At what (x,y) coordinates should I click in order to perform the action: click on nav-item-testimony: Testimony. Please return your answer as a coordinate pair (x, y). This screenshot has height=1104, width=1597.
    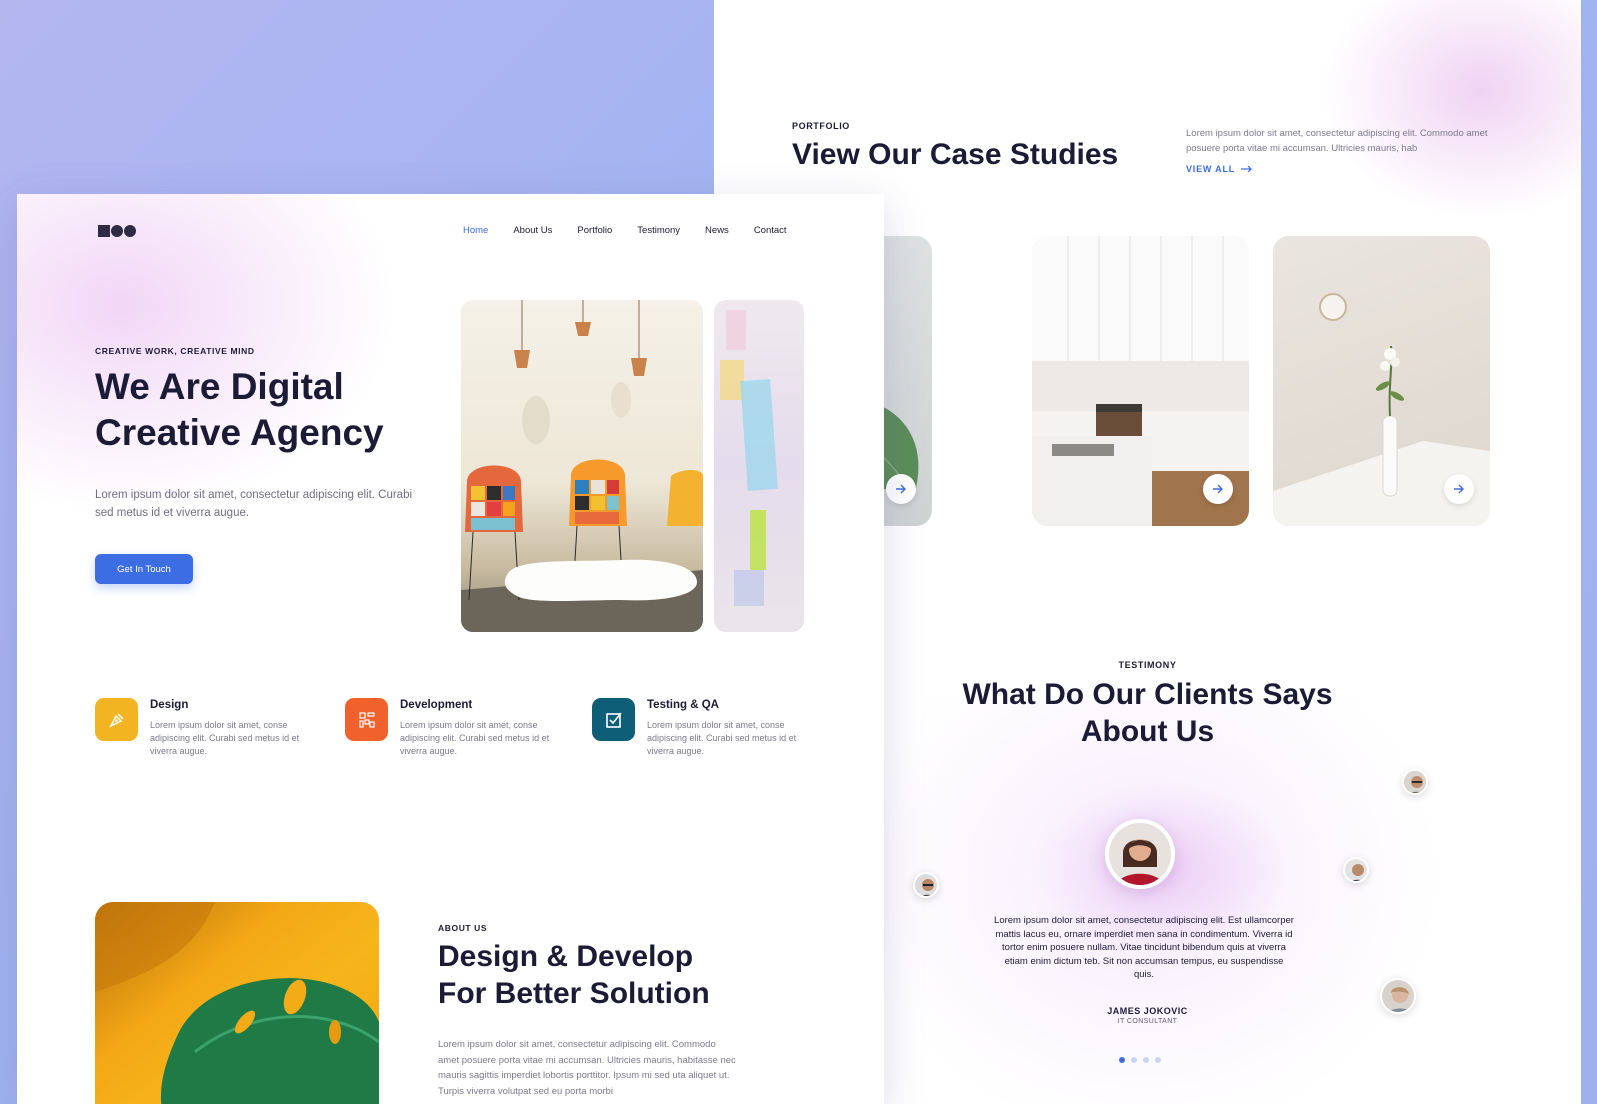
    Looking at the image, I should click on (658, 230).